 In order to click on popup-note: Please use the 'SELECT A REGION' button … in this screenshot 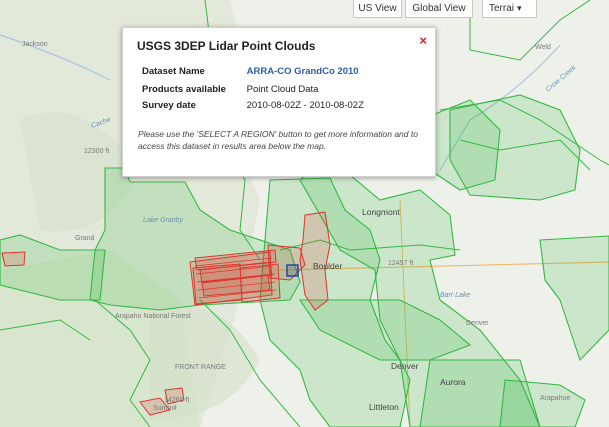, I will do `click(278, 140)`.